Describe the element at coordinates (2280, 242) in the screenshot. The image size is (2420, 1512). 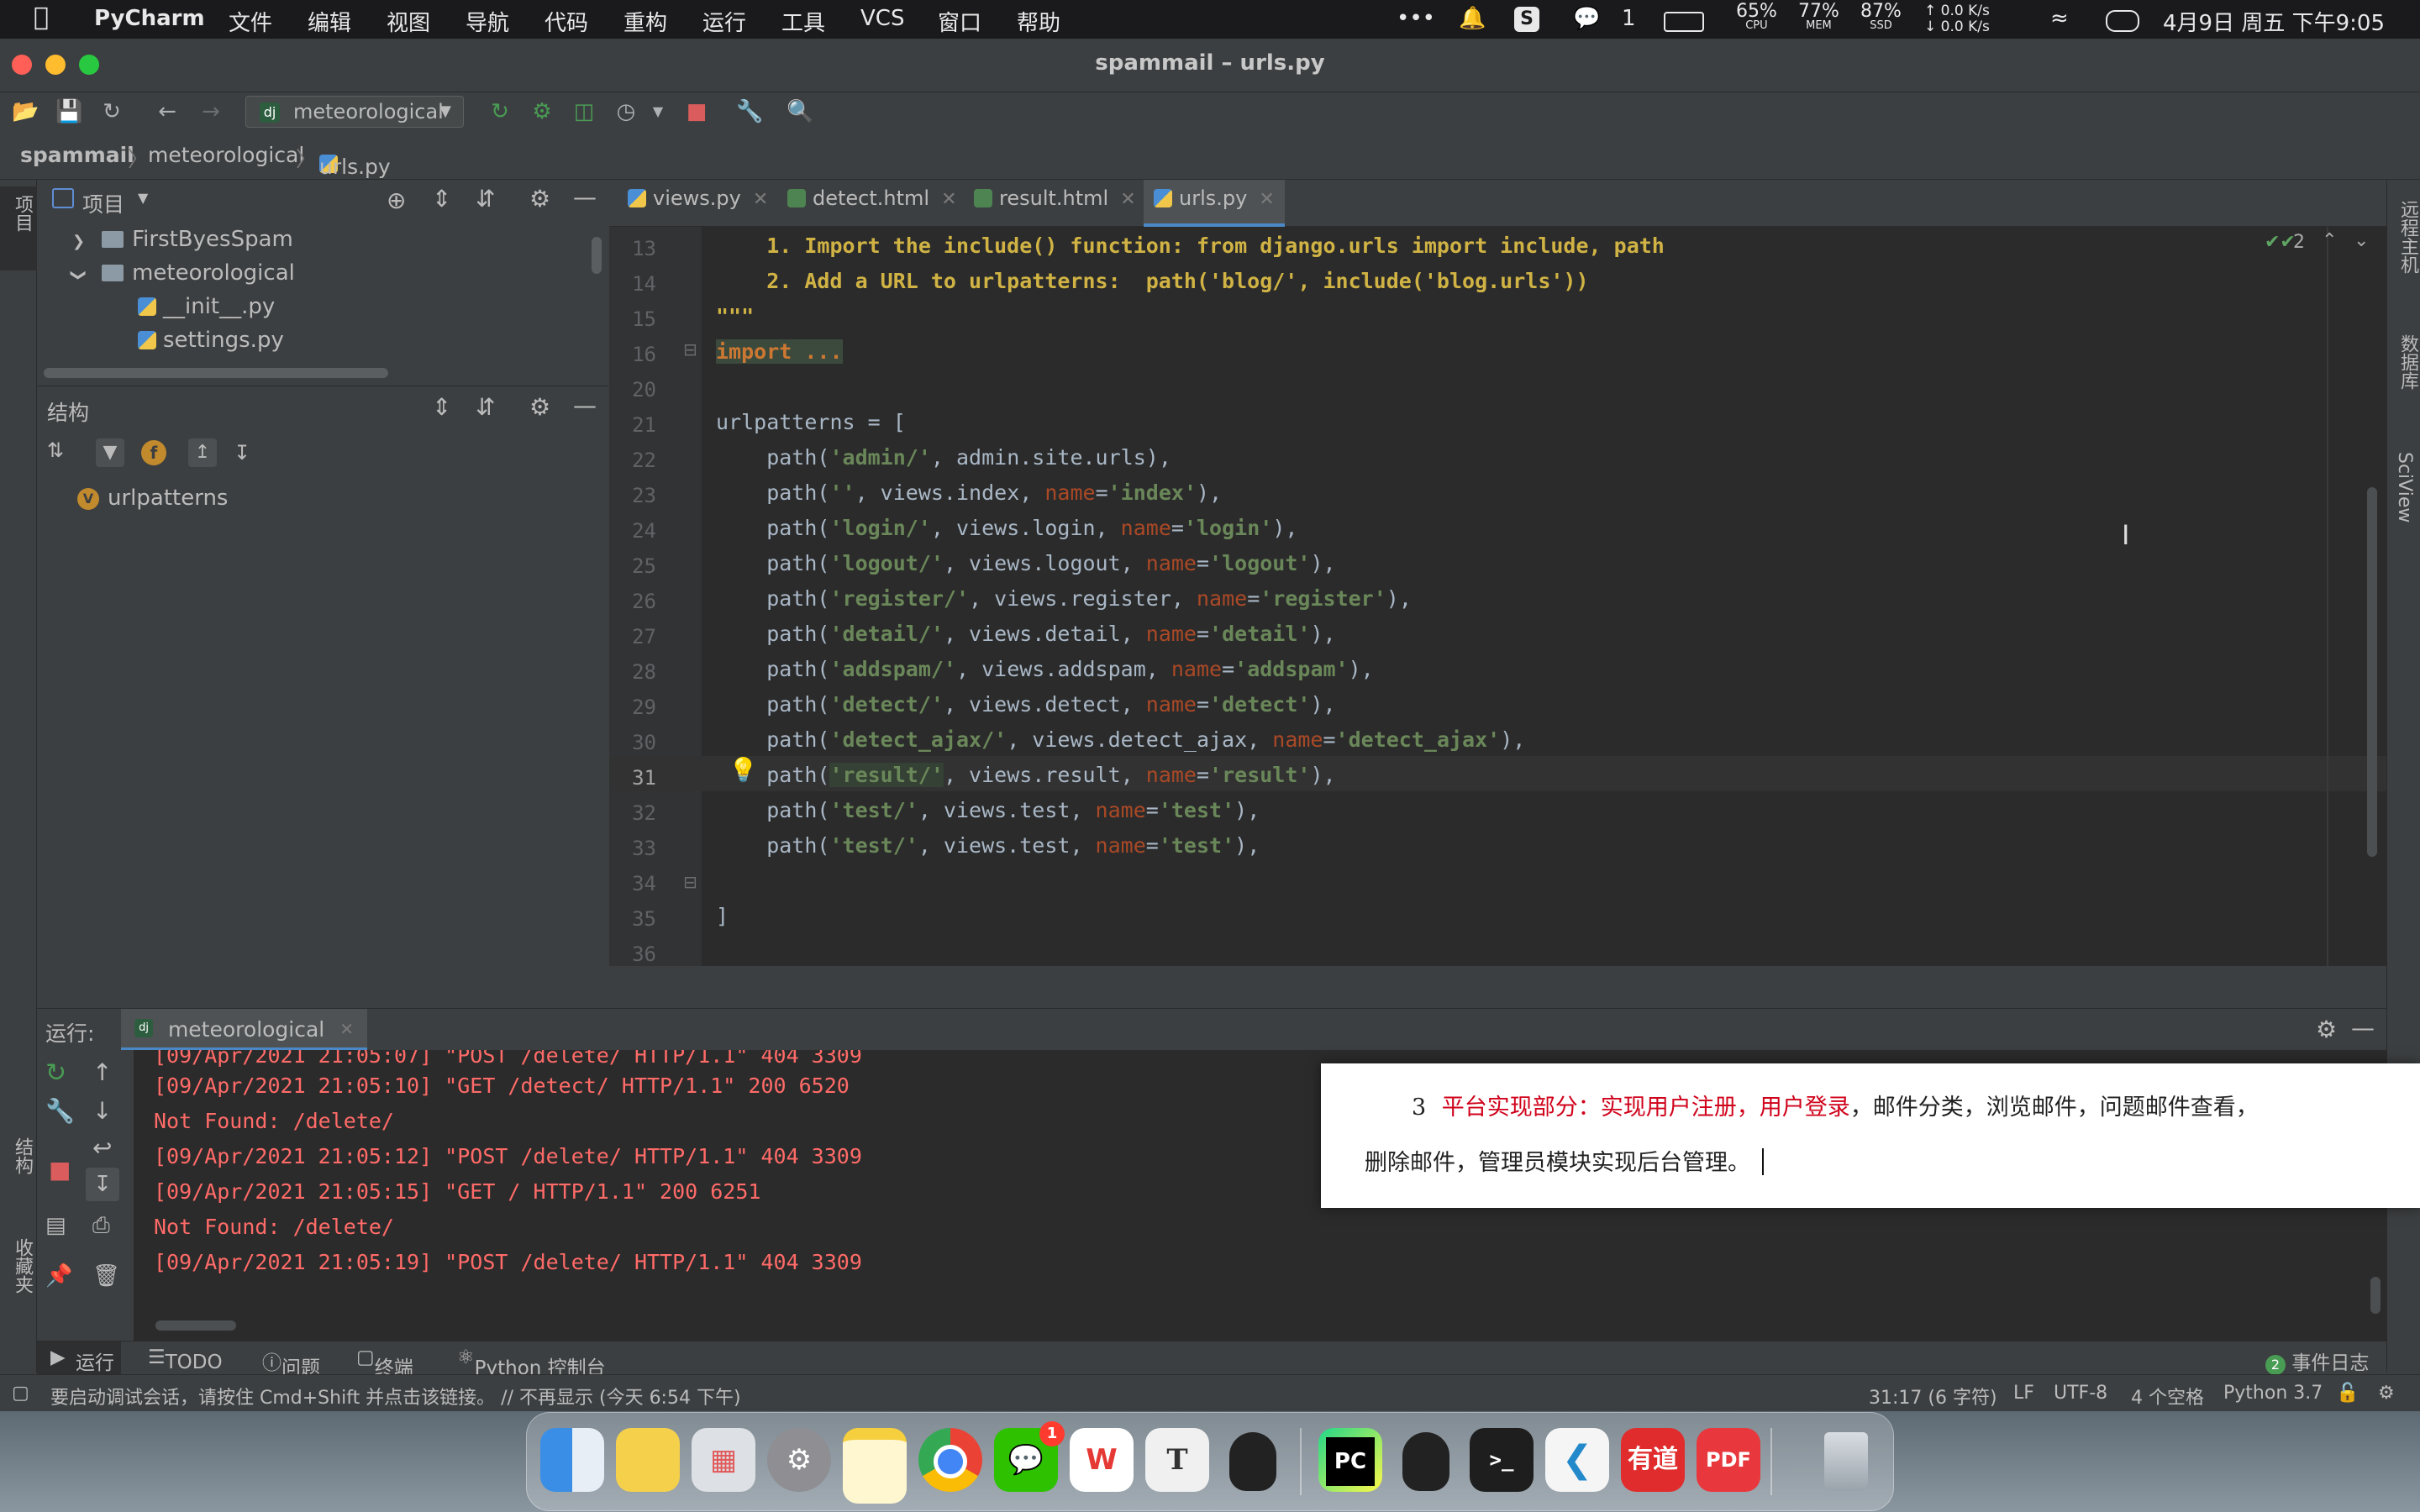
I see `inspection-ok-icon: ✔✔` at that location.